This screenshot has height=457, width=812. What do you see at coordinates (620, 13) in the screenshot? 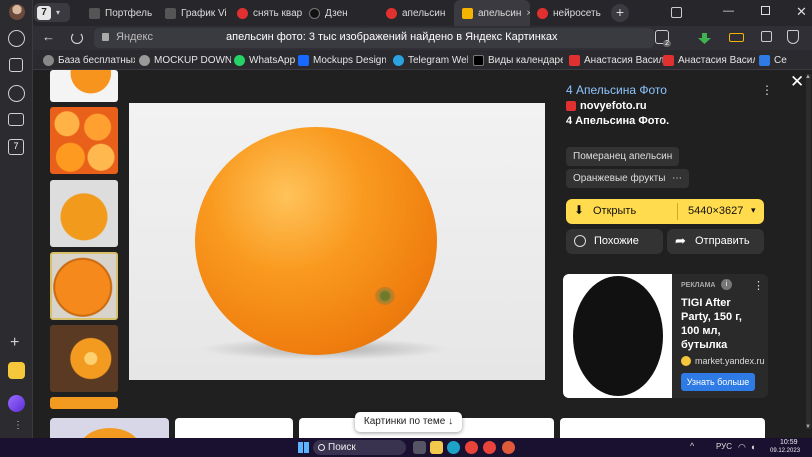
I see `new-tab-button: +` at bounding box center [620, 13].